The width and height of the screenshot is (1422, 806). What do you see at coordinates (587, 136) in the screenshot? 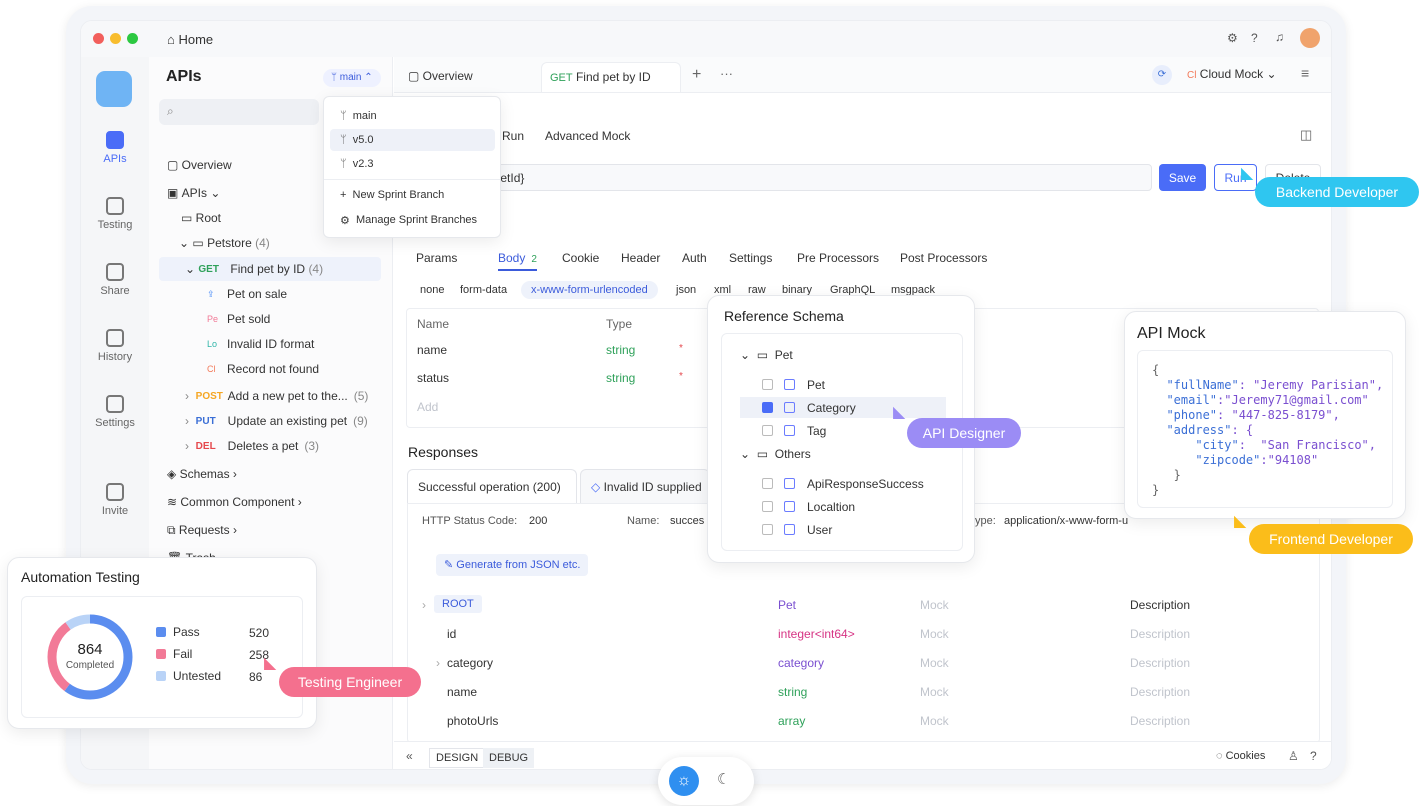
I see `subtab-advanced-mock: Advanced Mock` at bounding box center [587, 136].